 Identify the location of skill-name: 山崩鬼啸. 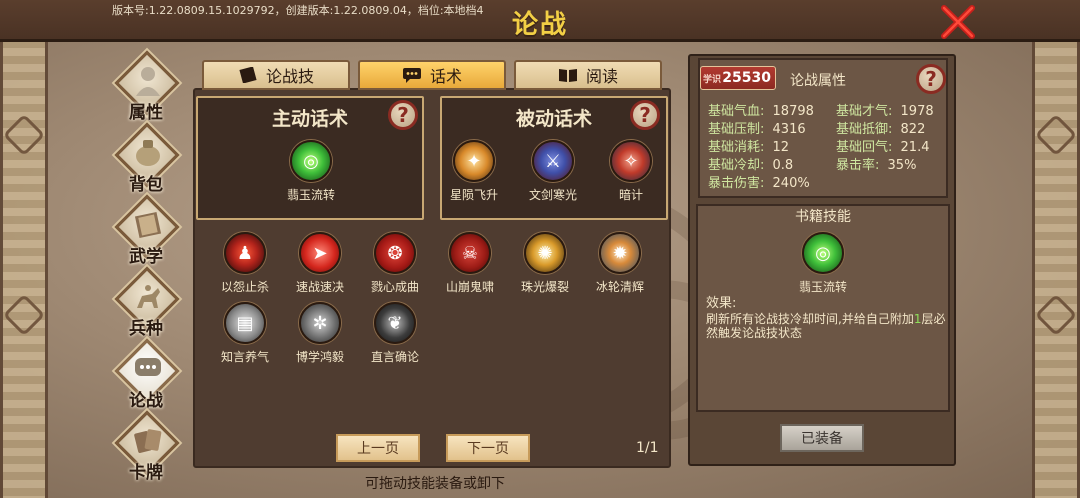
(469, 287).